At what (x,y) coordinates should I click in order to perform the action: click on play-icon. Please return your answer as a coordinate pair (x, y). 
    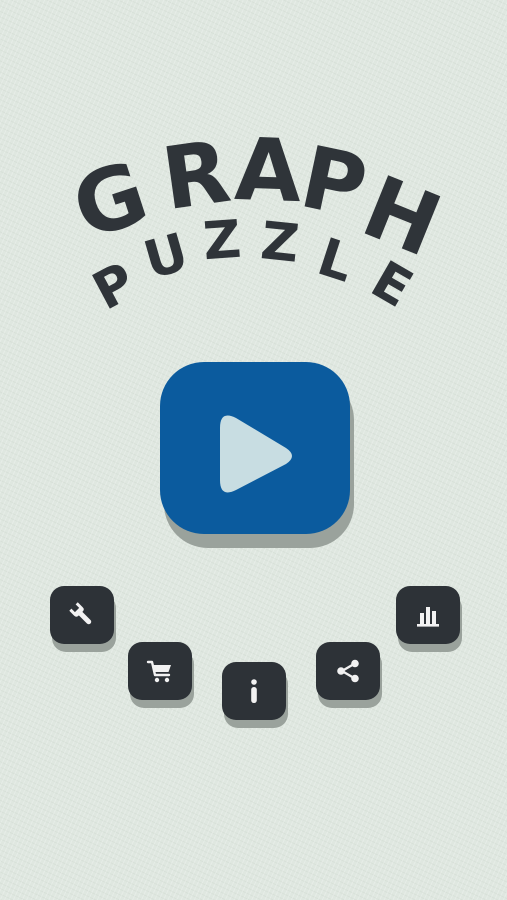
    Looking at the image, I should click on (256, 454).